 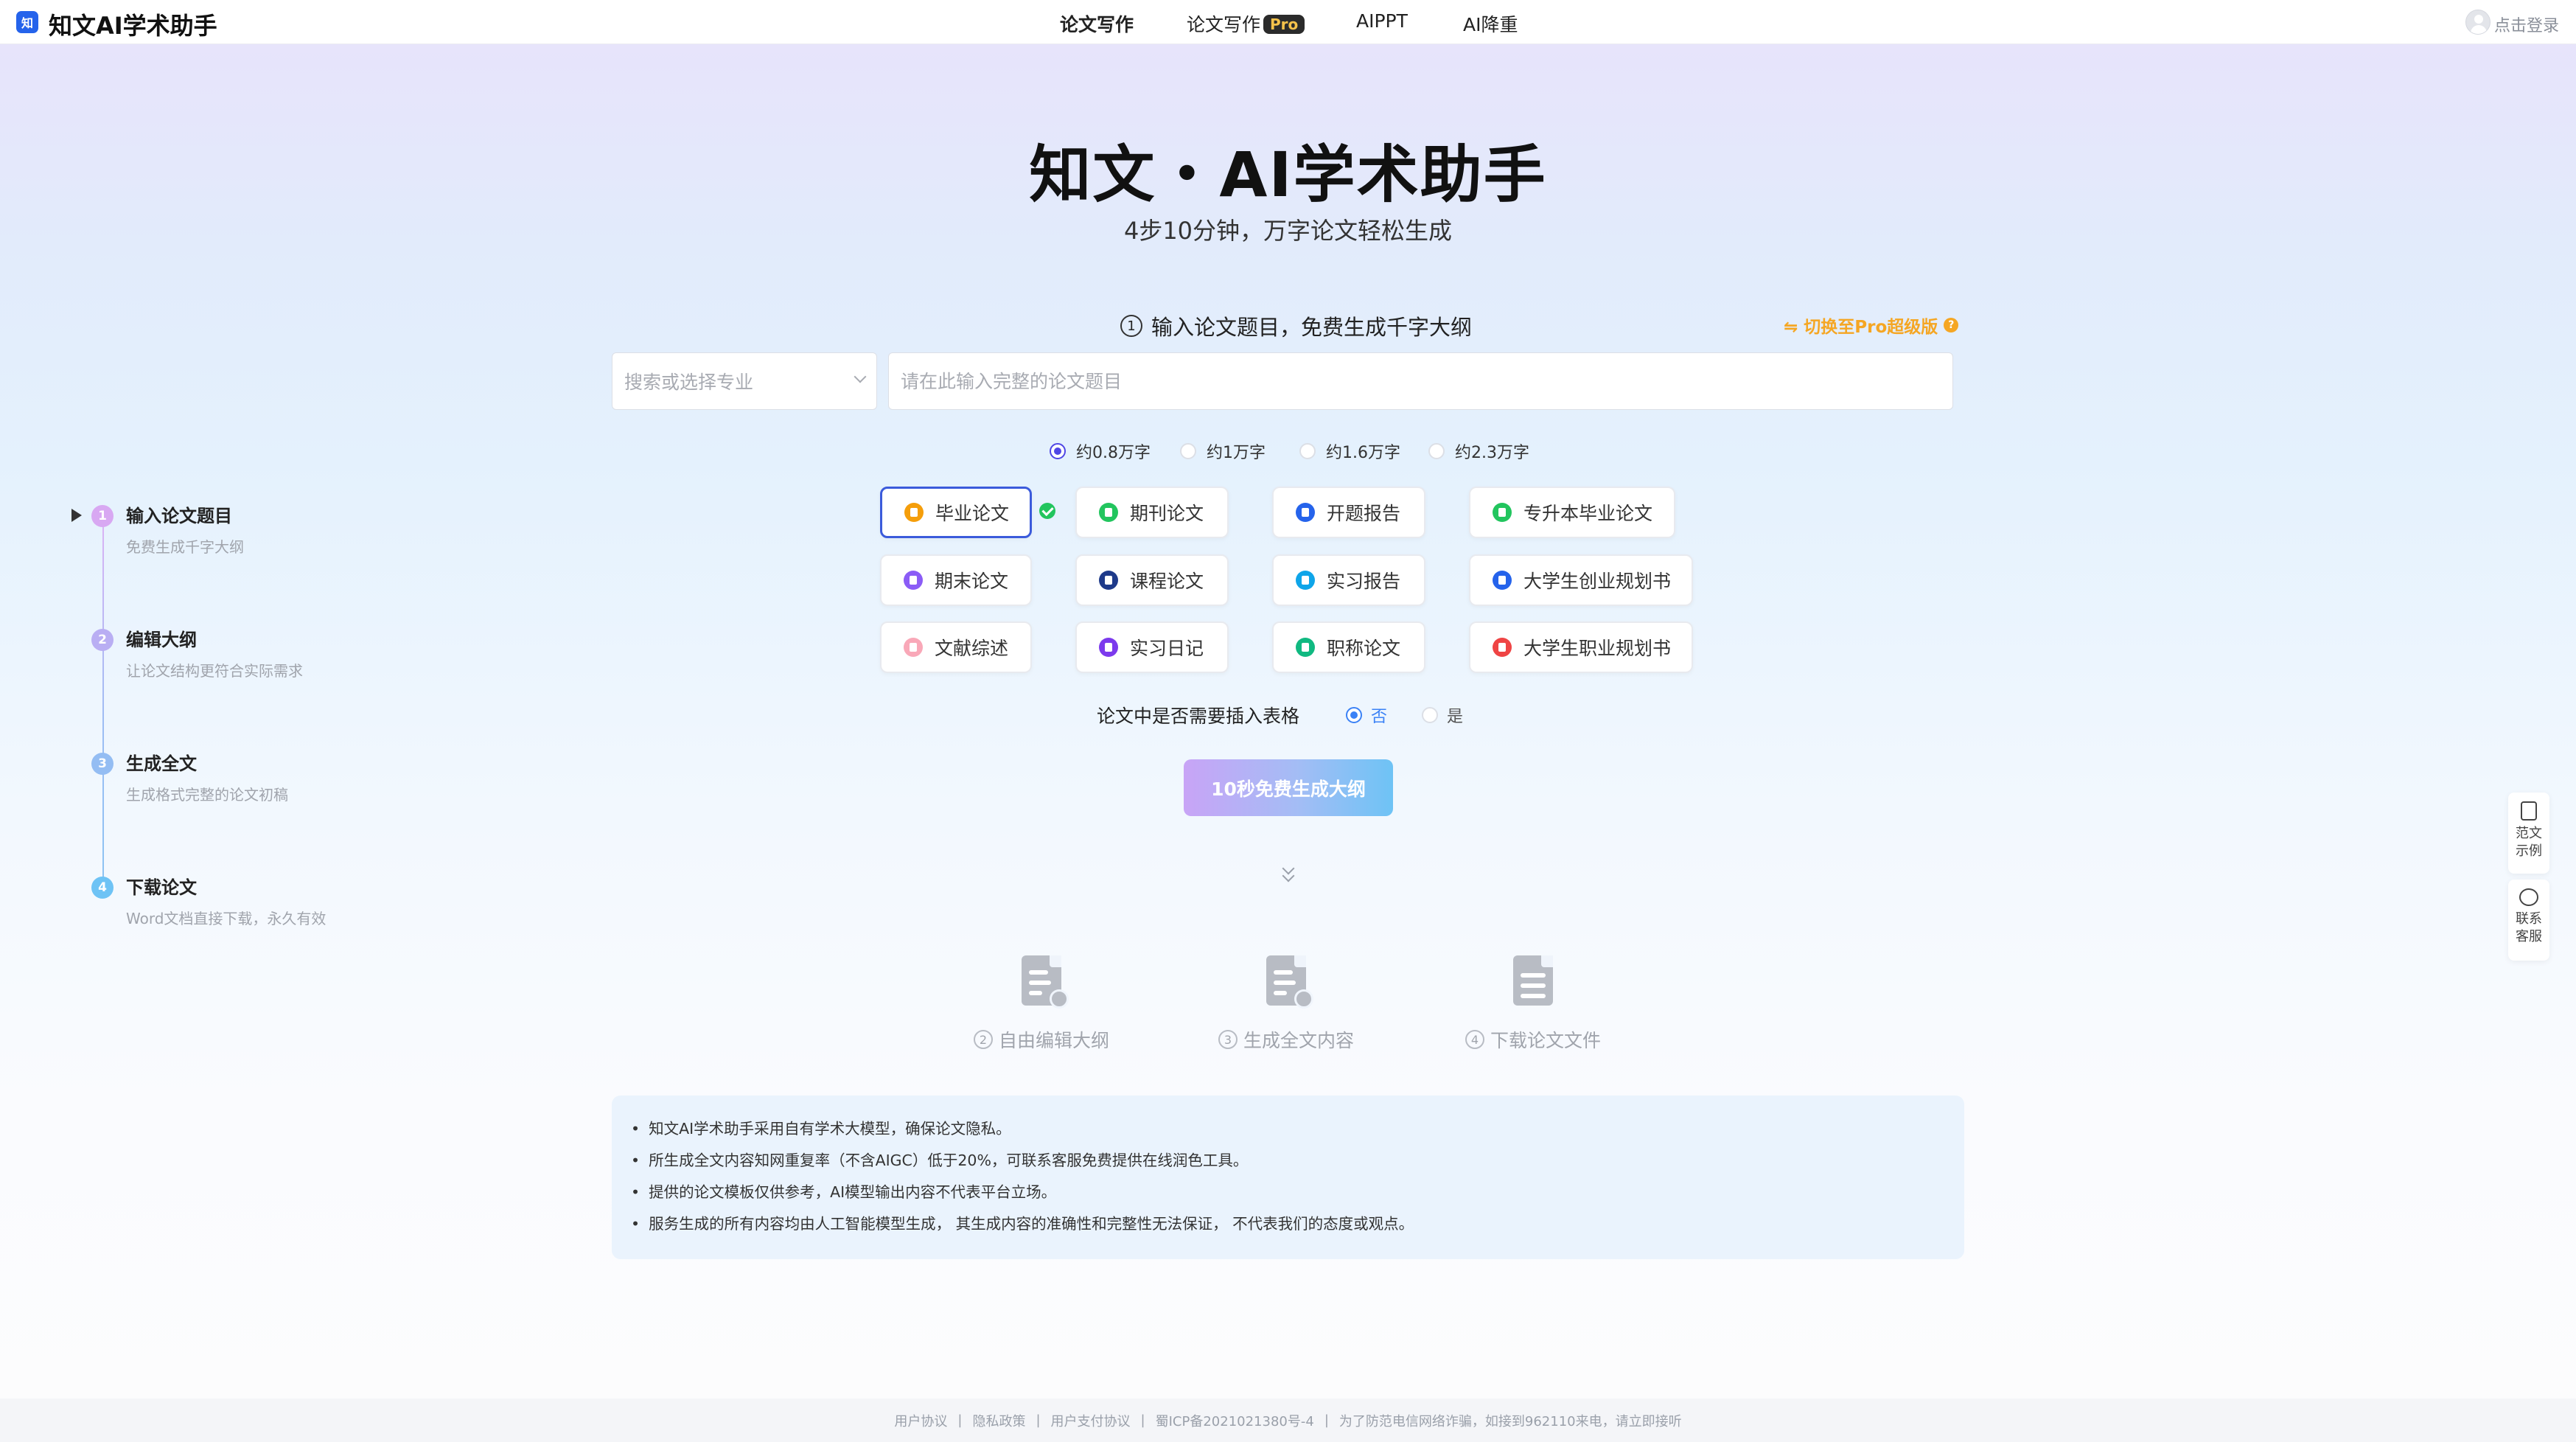 I want to click on length-option-0-8w: 约0.8万字, so click(x=1100, y=451).